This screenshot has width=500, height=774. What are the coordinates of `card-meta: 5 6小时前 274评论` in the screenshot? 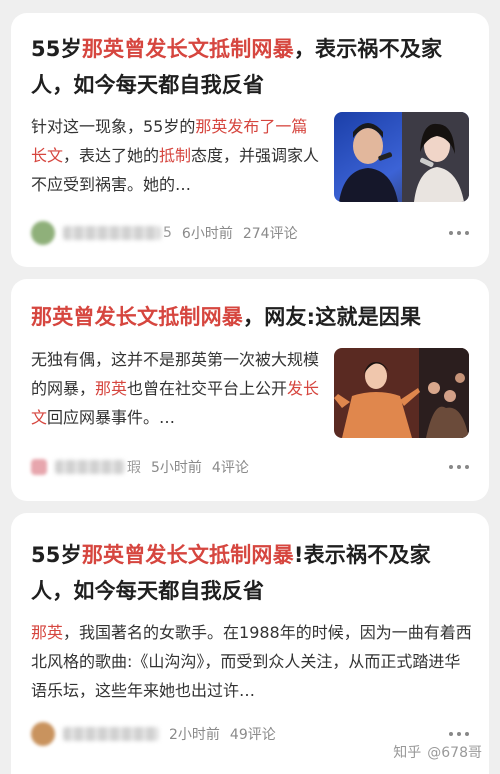 It's located at (251, 233).